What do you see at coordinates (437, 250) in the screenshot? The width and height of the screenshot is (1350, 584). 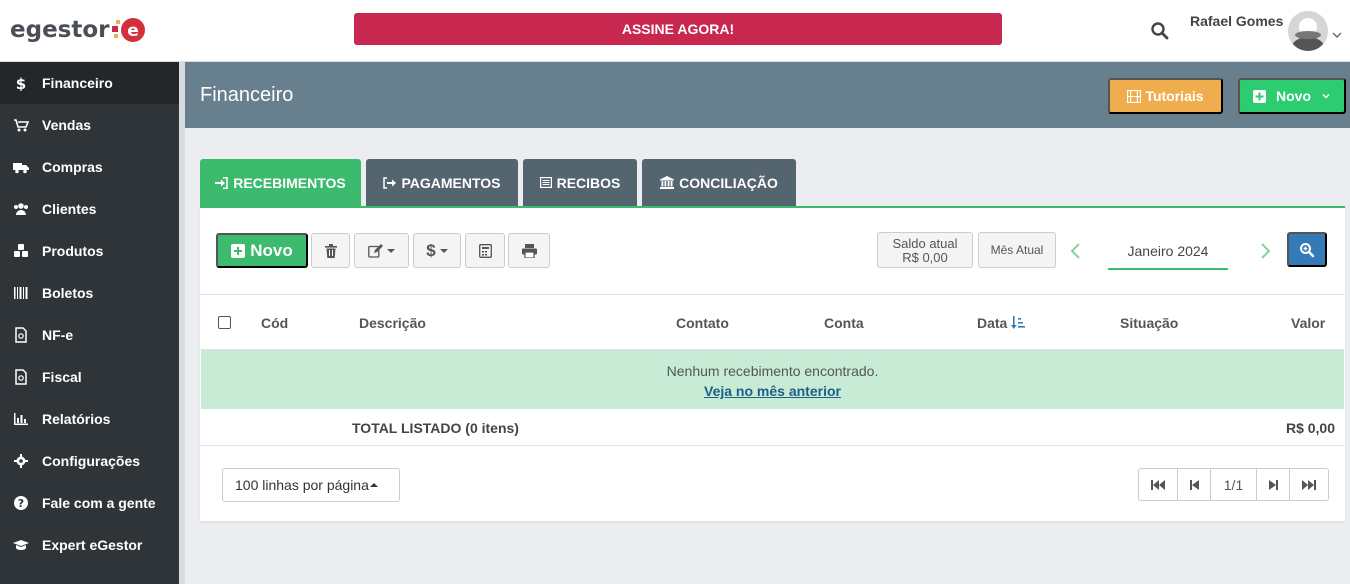 I see `payment-dropdown-button: $` at bounding box center [437, 250].